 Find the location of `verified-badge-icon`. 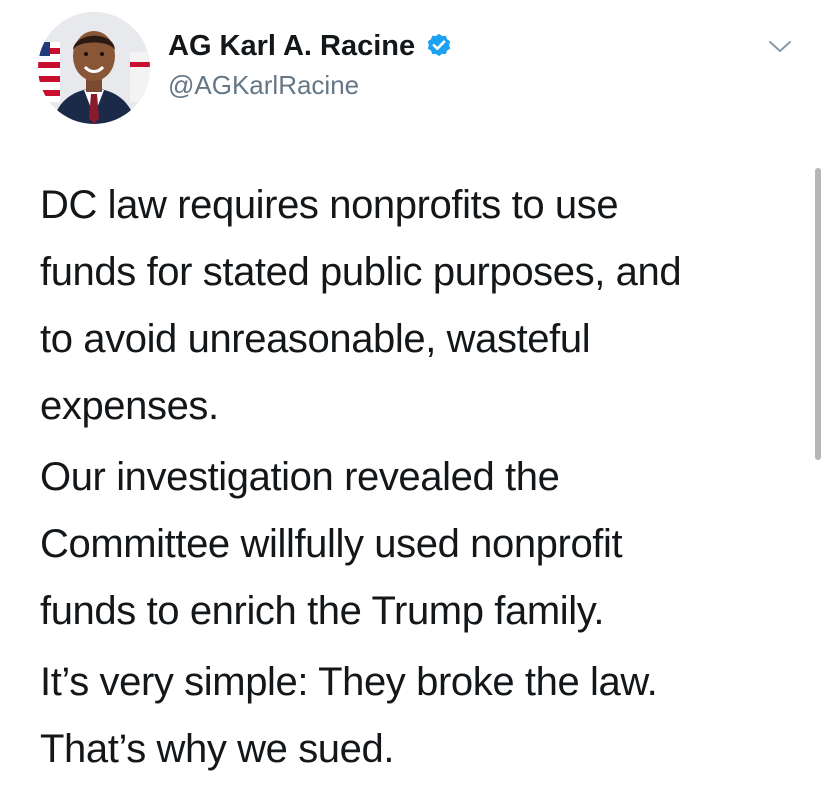

verified-badge-icon is located at coordinates (439, 46).